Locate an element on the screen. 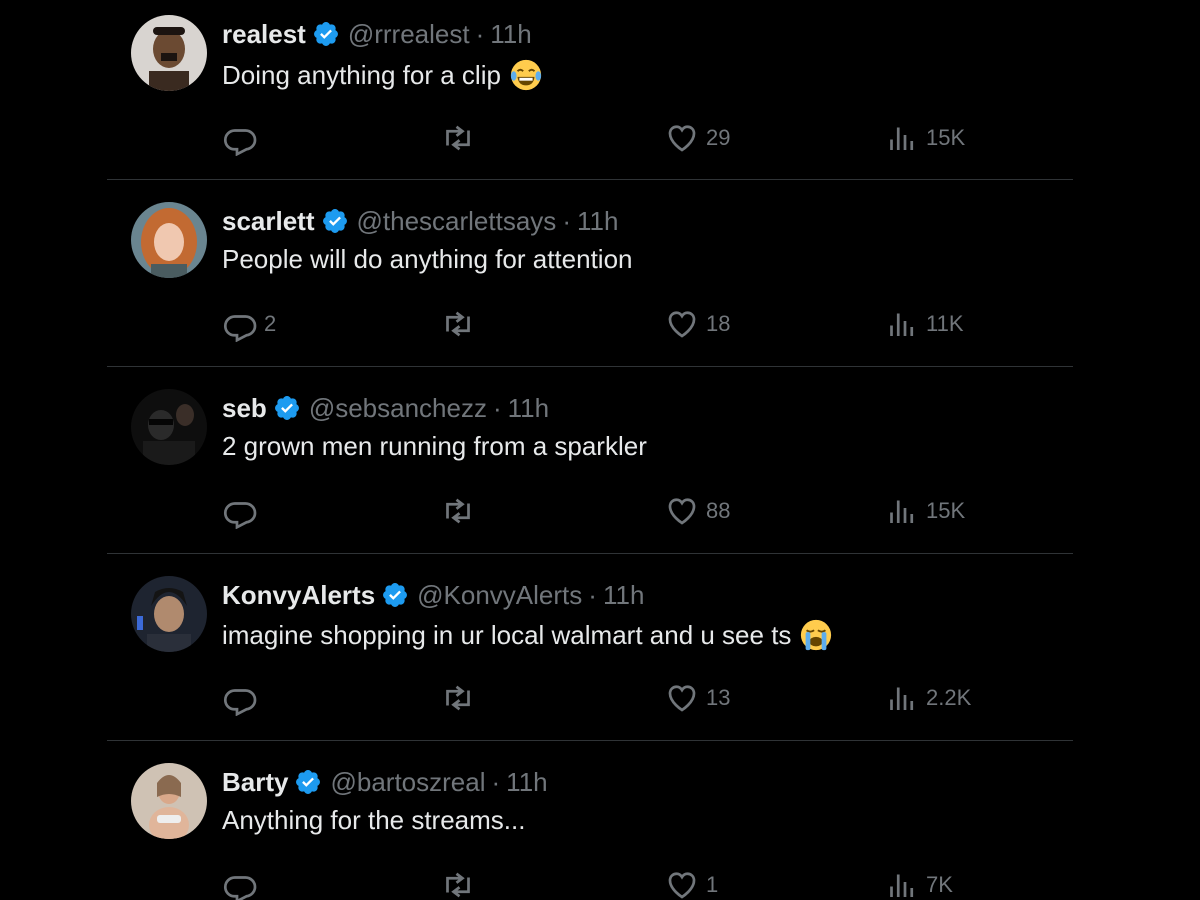  reply-button: 2 is located at coordinates (249, 324).